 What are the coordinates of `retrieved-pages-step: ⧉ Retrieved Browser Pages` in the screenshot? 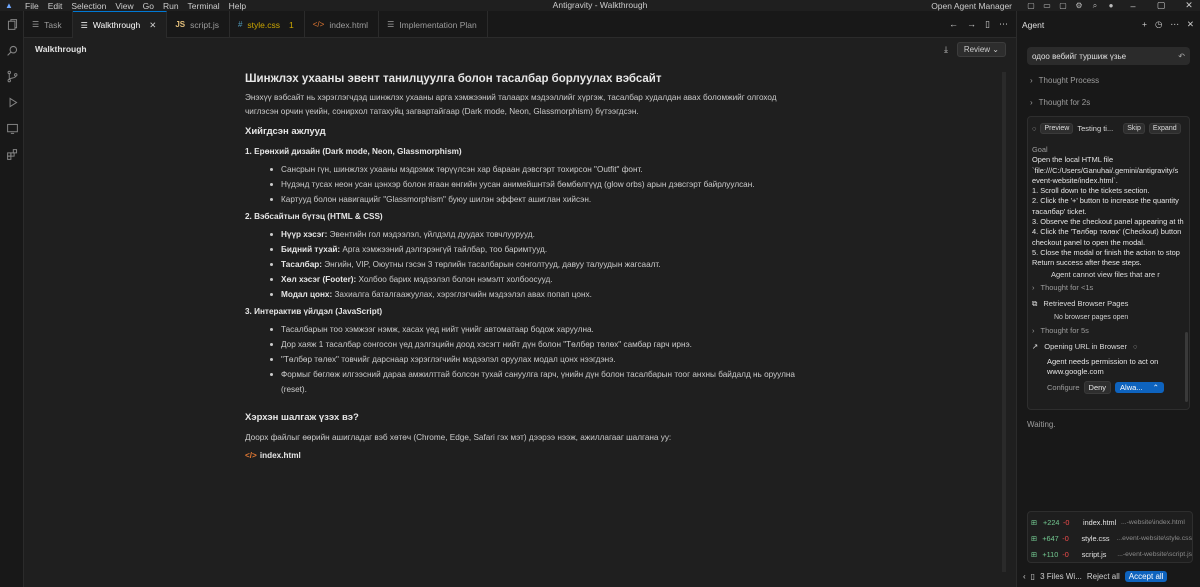 It's located at (1108, 304).